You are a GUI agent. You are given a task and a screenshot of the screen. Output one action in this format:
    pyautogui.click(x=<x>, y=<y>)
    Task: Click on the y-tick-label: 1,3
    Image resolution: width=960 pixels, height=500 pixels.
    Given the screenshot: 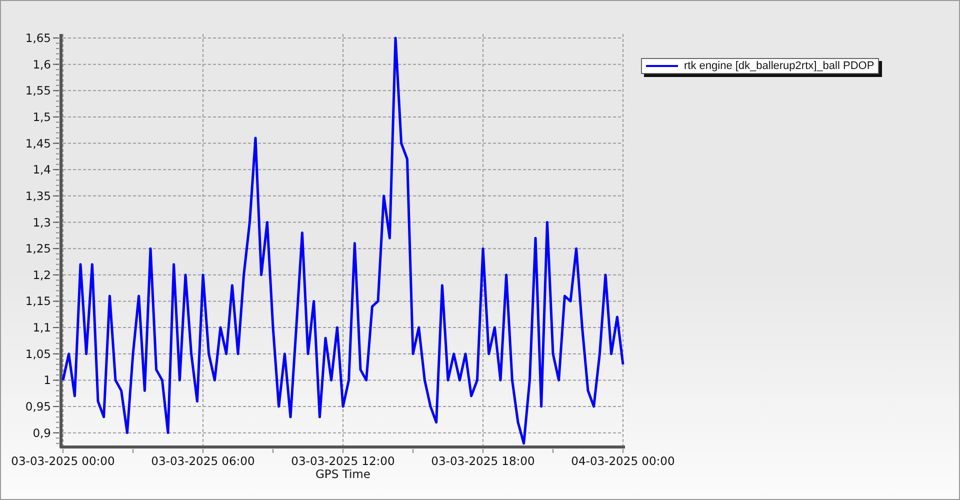 What is the action you would take?
    pyautogui.click(x=41, y=222)
    